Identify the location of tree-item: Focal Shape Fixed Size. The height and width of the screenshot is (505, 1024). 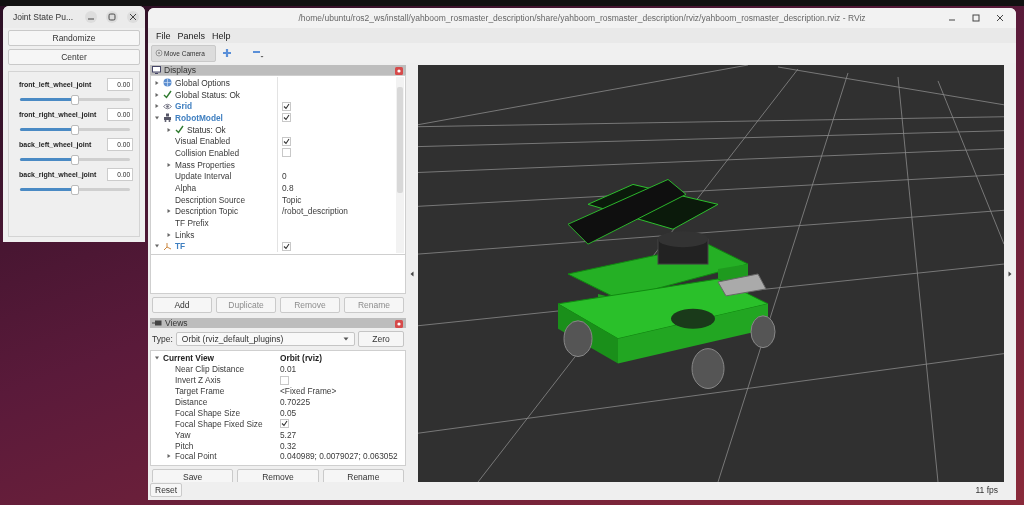
(219, 423).